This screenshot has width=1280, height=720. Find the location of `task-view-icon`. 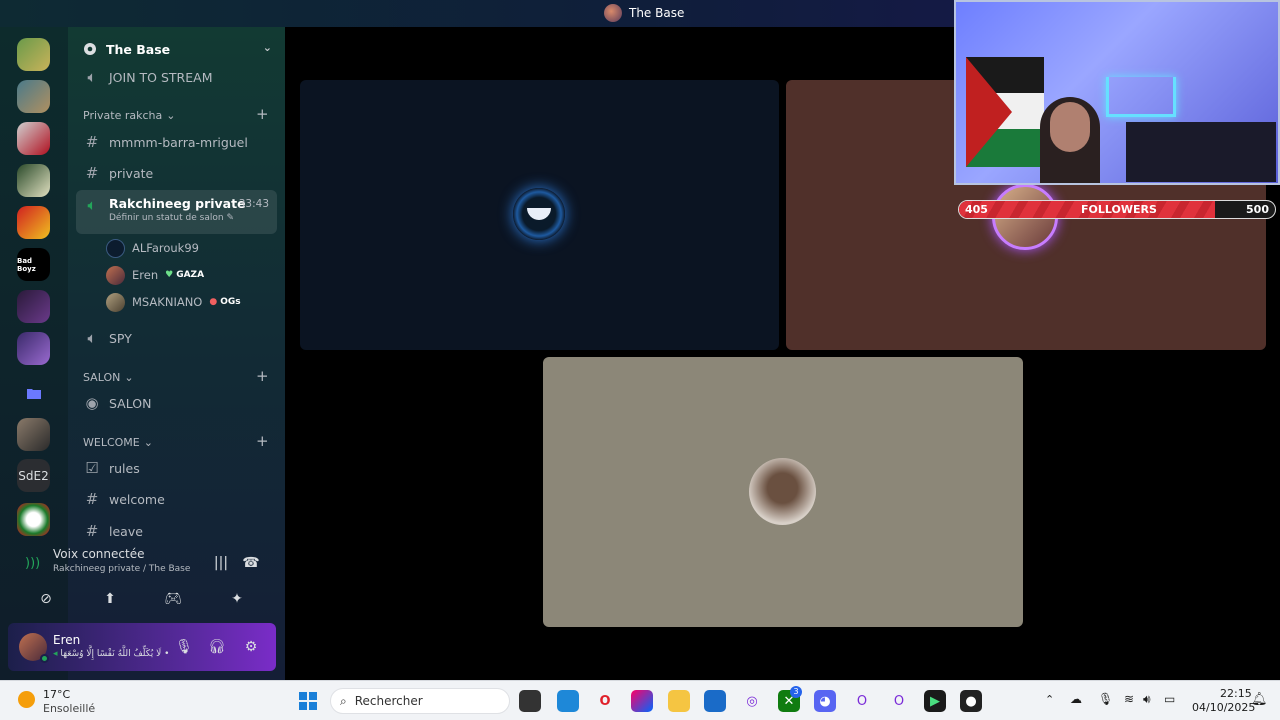

task-view-icon is located at coordinates (530, 701).